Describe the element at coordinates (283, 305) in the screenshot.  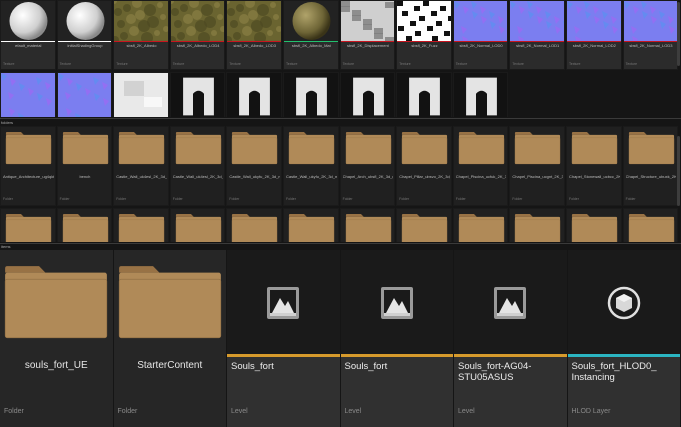
I see `level-icon` at that location.